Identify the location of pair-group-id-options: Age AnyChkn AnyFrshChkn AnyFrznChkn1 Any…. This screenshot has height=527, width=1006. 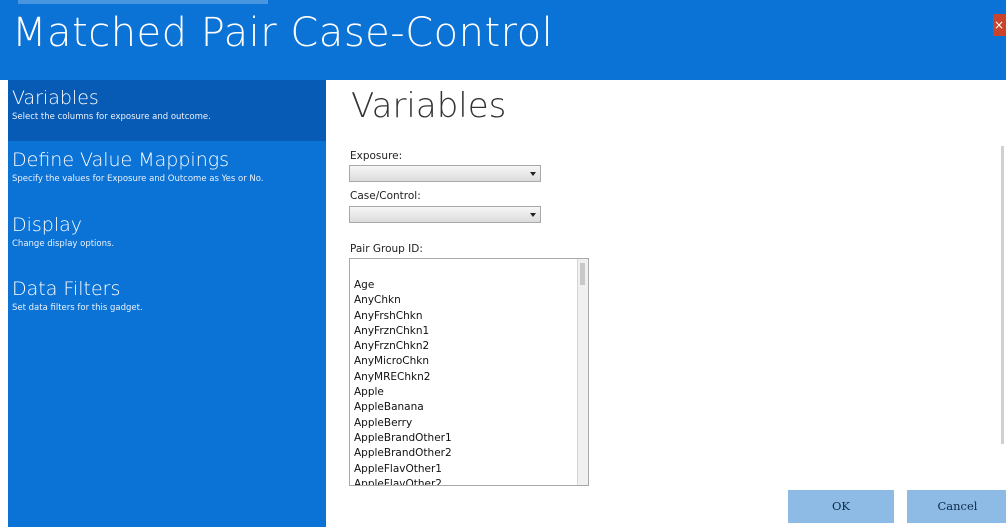
(403, 381).